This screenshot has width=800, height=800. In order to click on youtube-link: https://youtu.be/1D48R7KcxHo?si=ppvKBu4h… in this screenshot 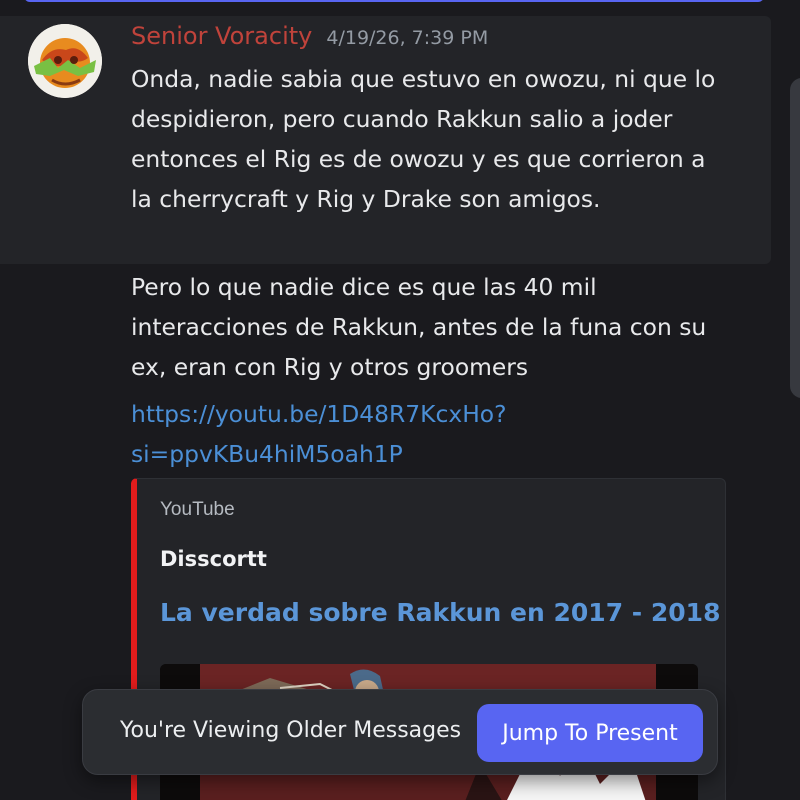, I will do `click(431, 434)`.